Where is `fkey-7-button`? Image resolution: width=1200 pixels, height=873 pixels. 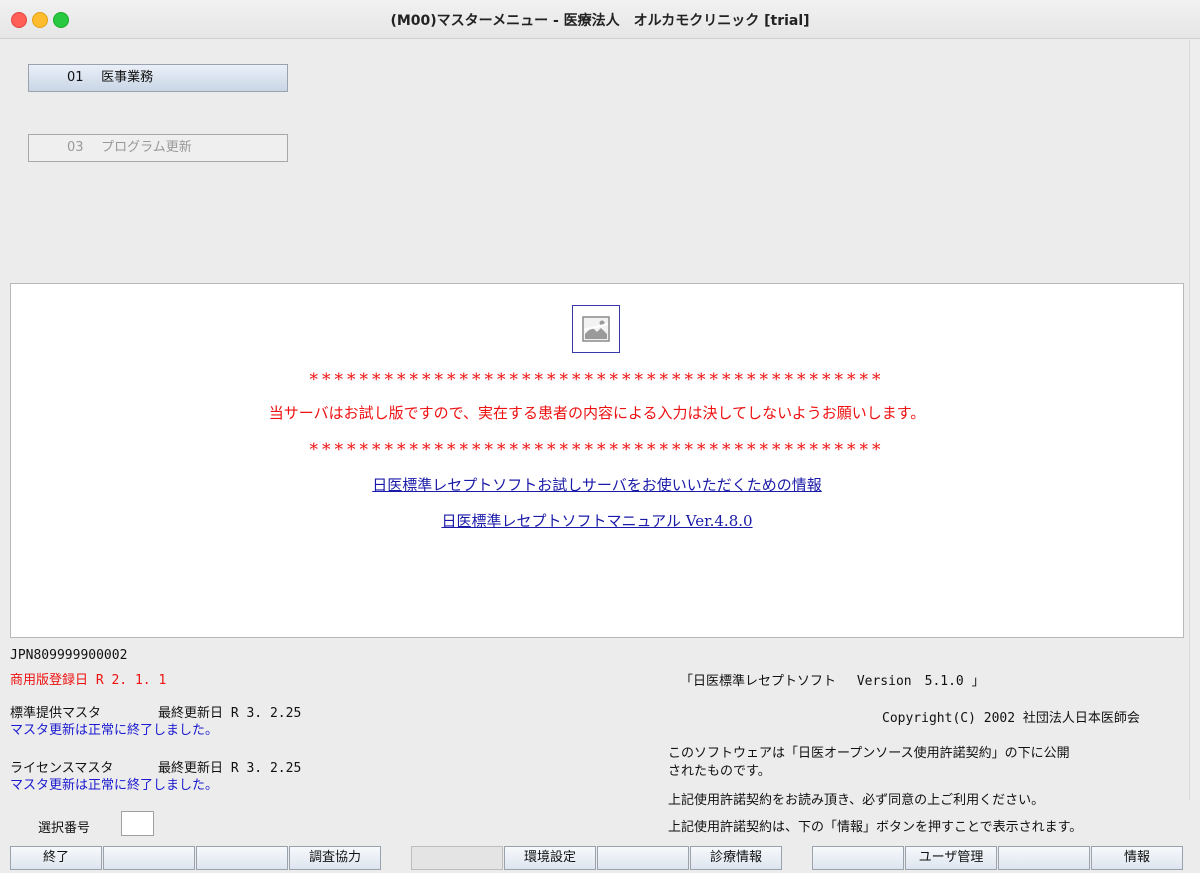
fkey-7-button is located at coordinates (643, 858).